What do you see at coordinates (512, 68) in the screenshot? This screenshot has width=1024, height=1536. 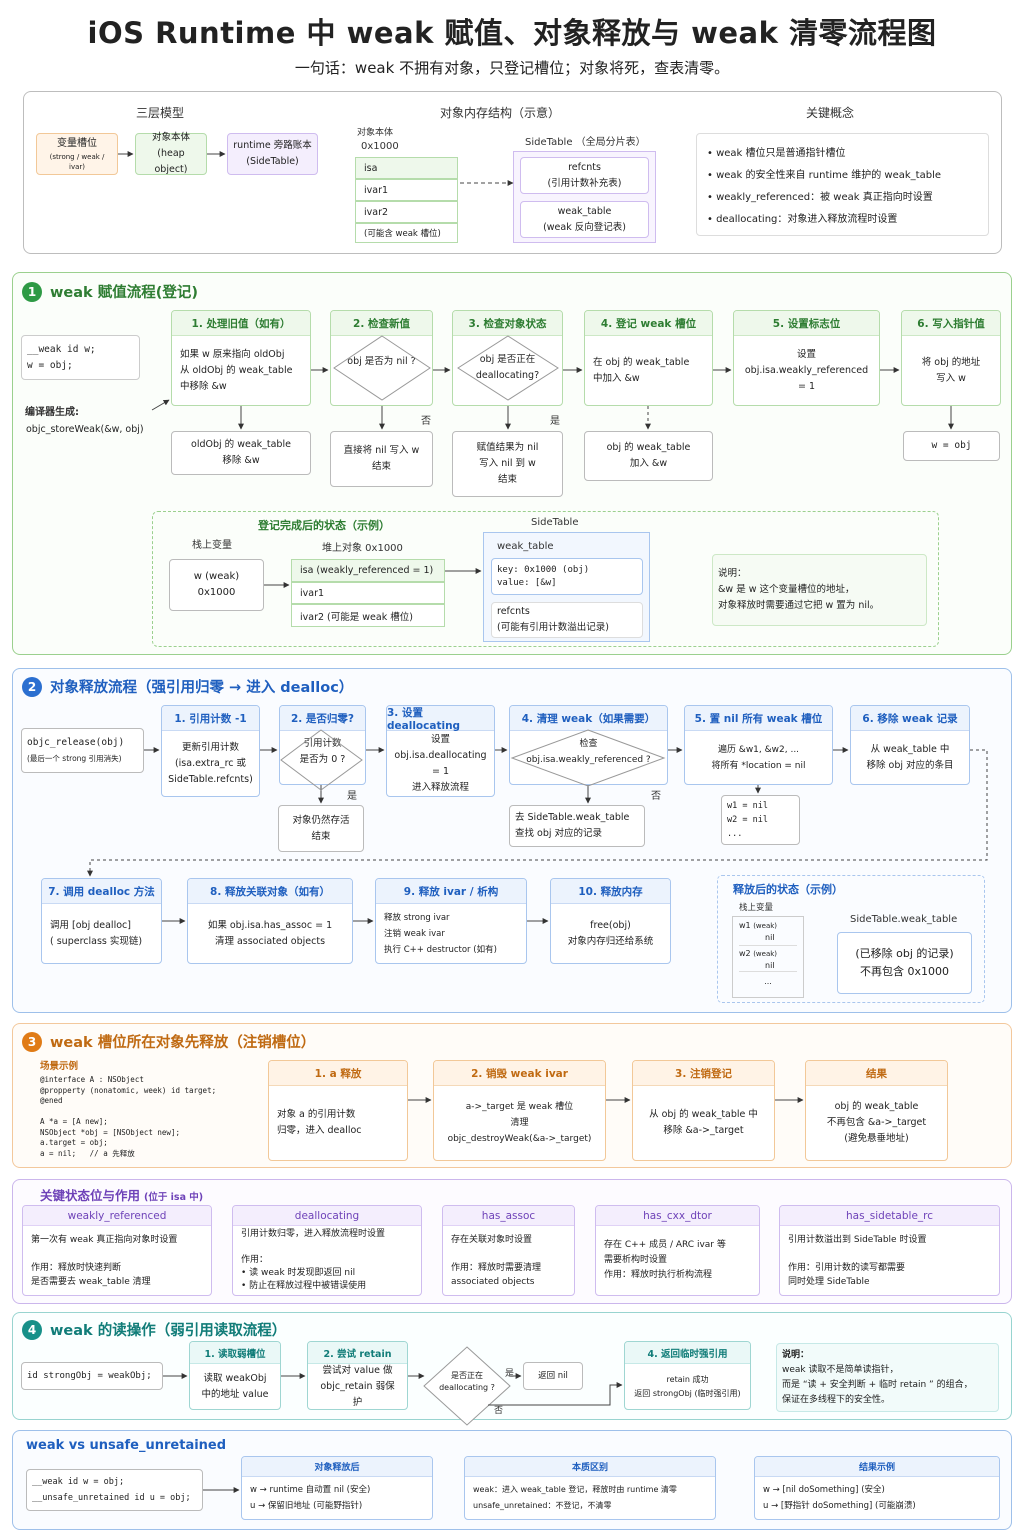 I see `page-subtitle: 一句话：weak 不拥有对象，只登记槽位；对象将死，查表清零。` at bounding box center [512, 68].